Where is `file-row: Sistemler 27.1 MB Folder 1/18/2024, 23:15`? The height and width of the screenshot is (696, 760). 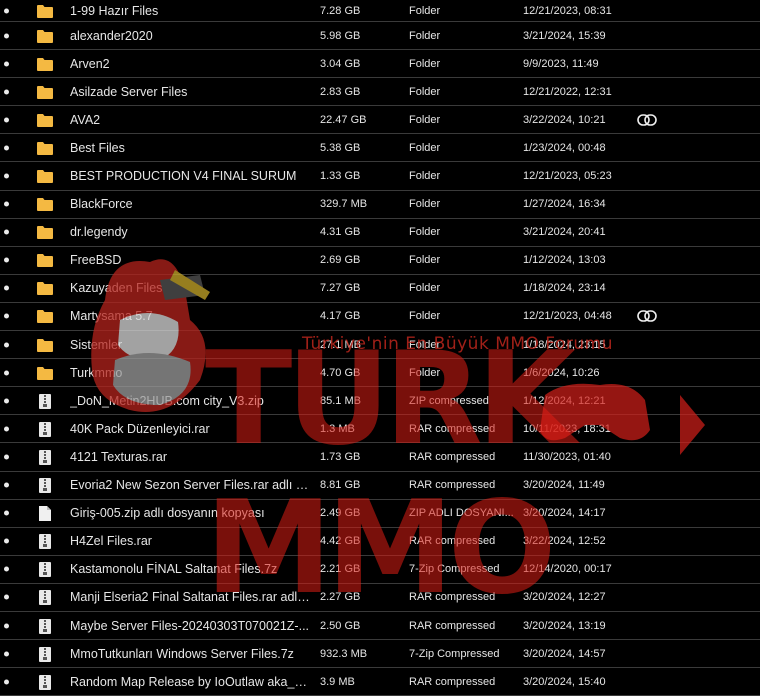
file-row: Sistemler 27.1 MB Folder 1/18/2024, 23:15 is located at coordinates (380, 345).